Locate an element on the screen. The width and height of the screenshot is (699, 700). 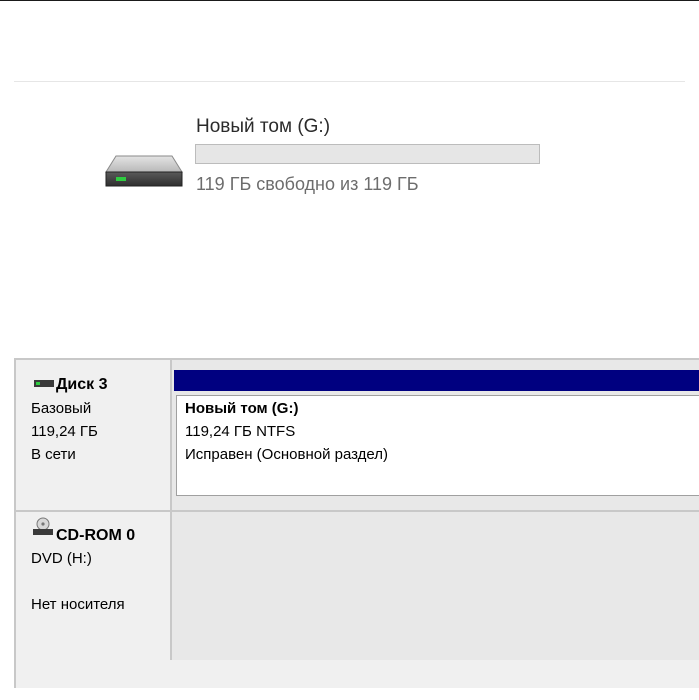
disk3-type: Базовый is located at coordinates (61, 408).